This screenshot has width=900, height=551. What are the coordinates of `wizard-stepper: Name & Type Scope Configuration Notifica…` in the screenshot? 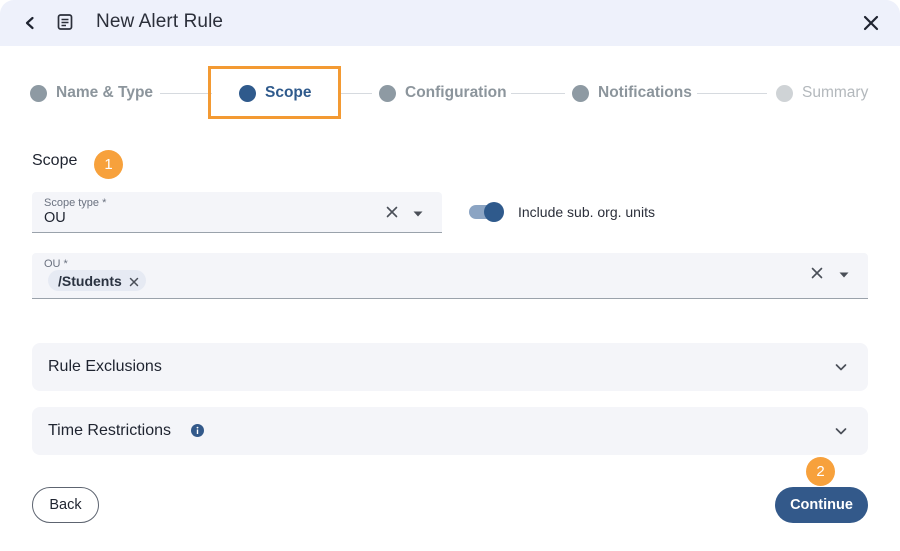 It's located at (450, 93).